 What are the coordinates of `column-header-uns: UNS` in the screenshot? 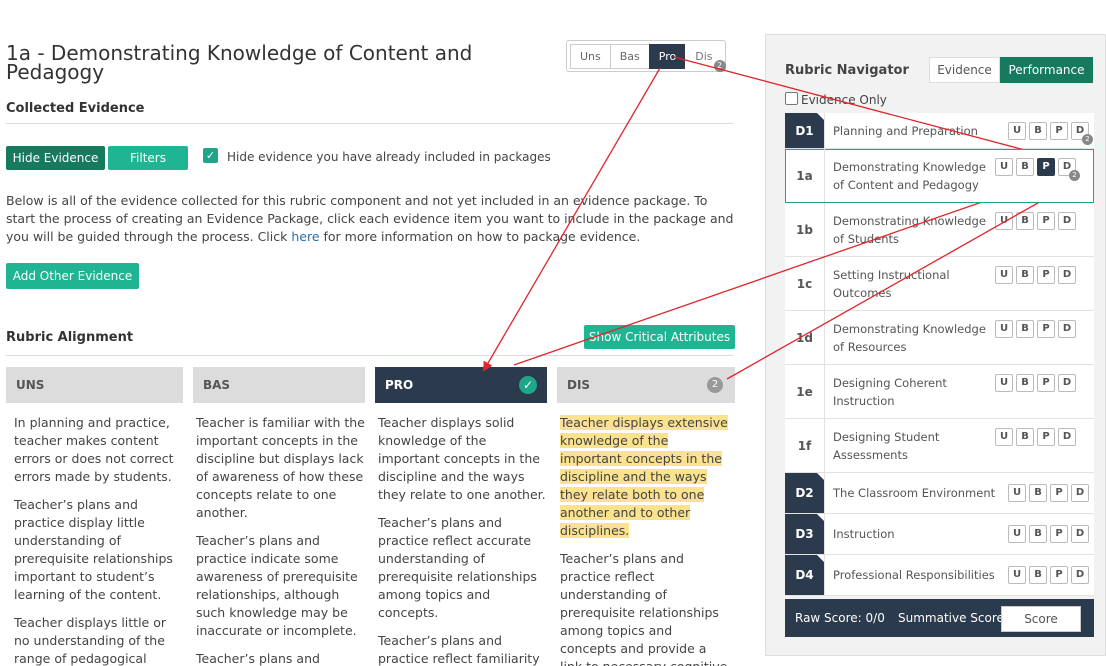 It's located at (94, 385).